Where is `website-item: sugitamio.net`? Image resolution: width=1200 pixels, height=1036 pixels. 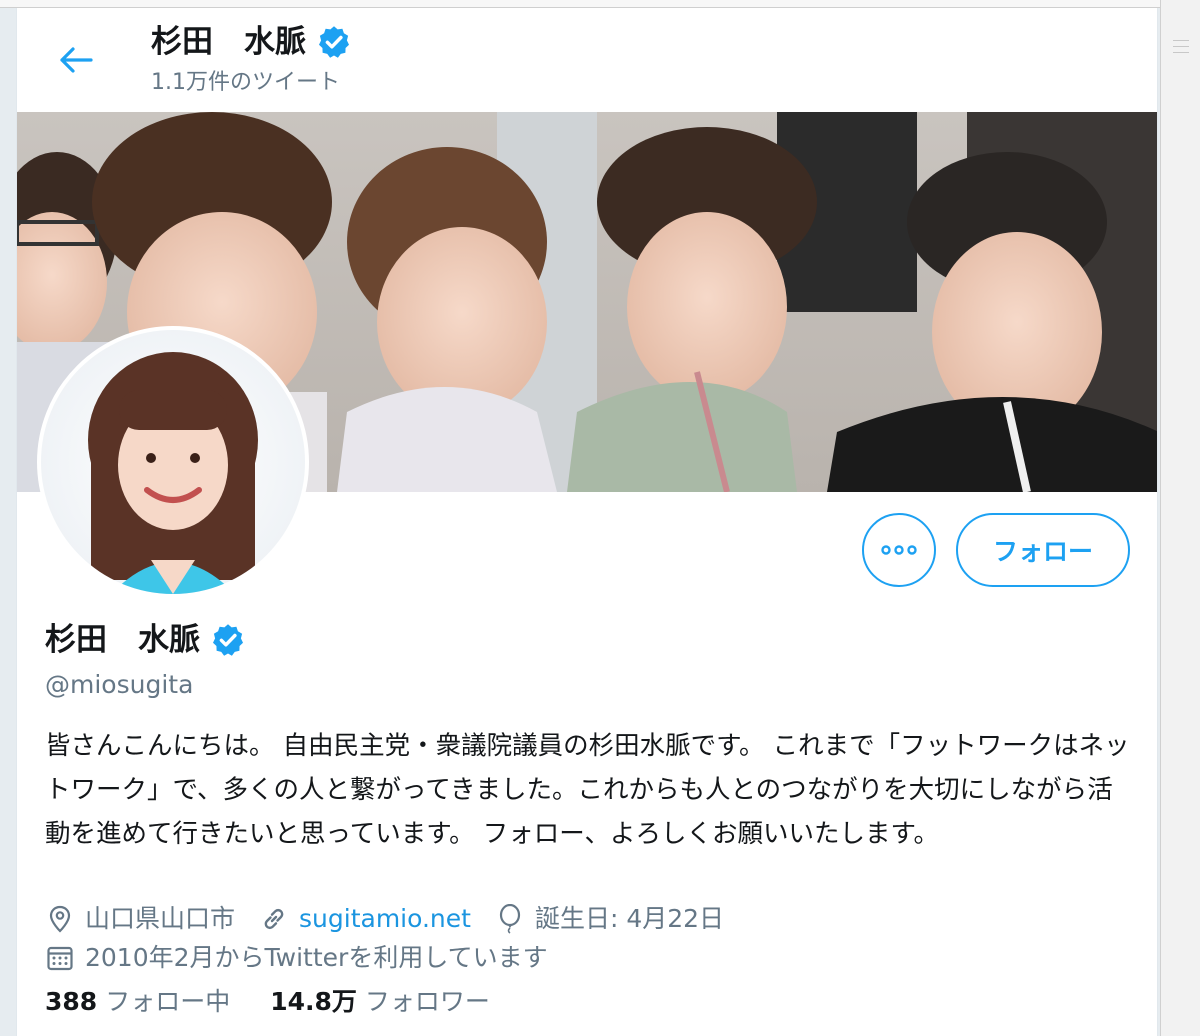
website-item: sugitamio.net is located at coordinates (365, 919).